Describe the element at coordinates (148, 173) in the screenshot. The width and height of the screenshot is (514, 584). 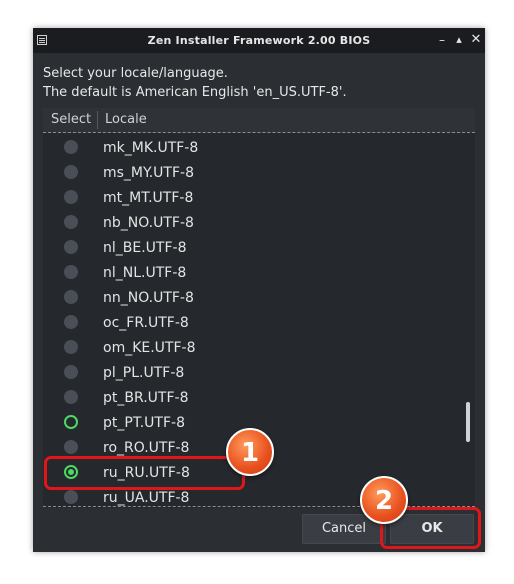
I see `locale-label: ms_MY.UTF-8` at that location.